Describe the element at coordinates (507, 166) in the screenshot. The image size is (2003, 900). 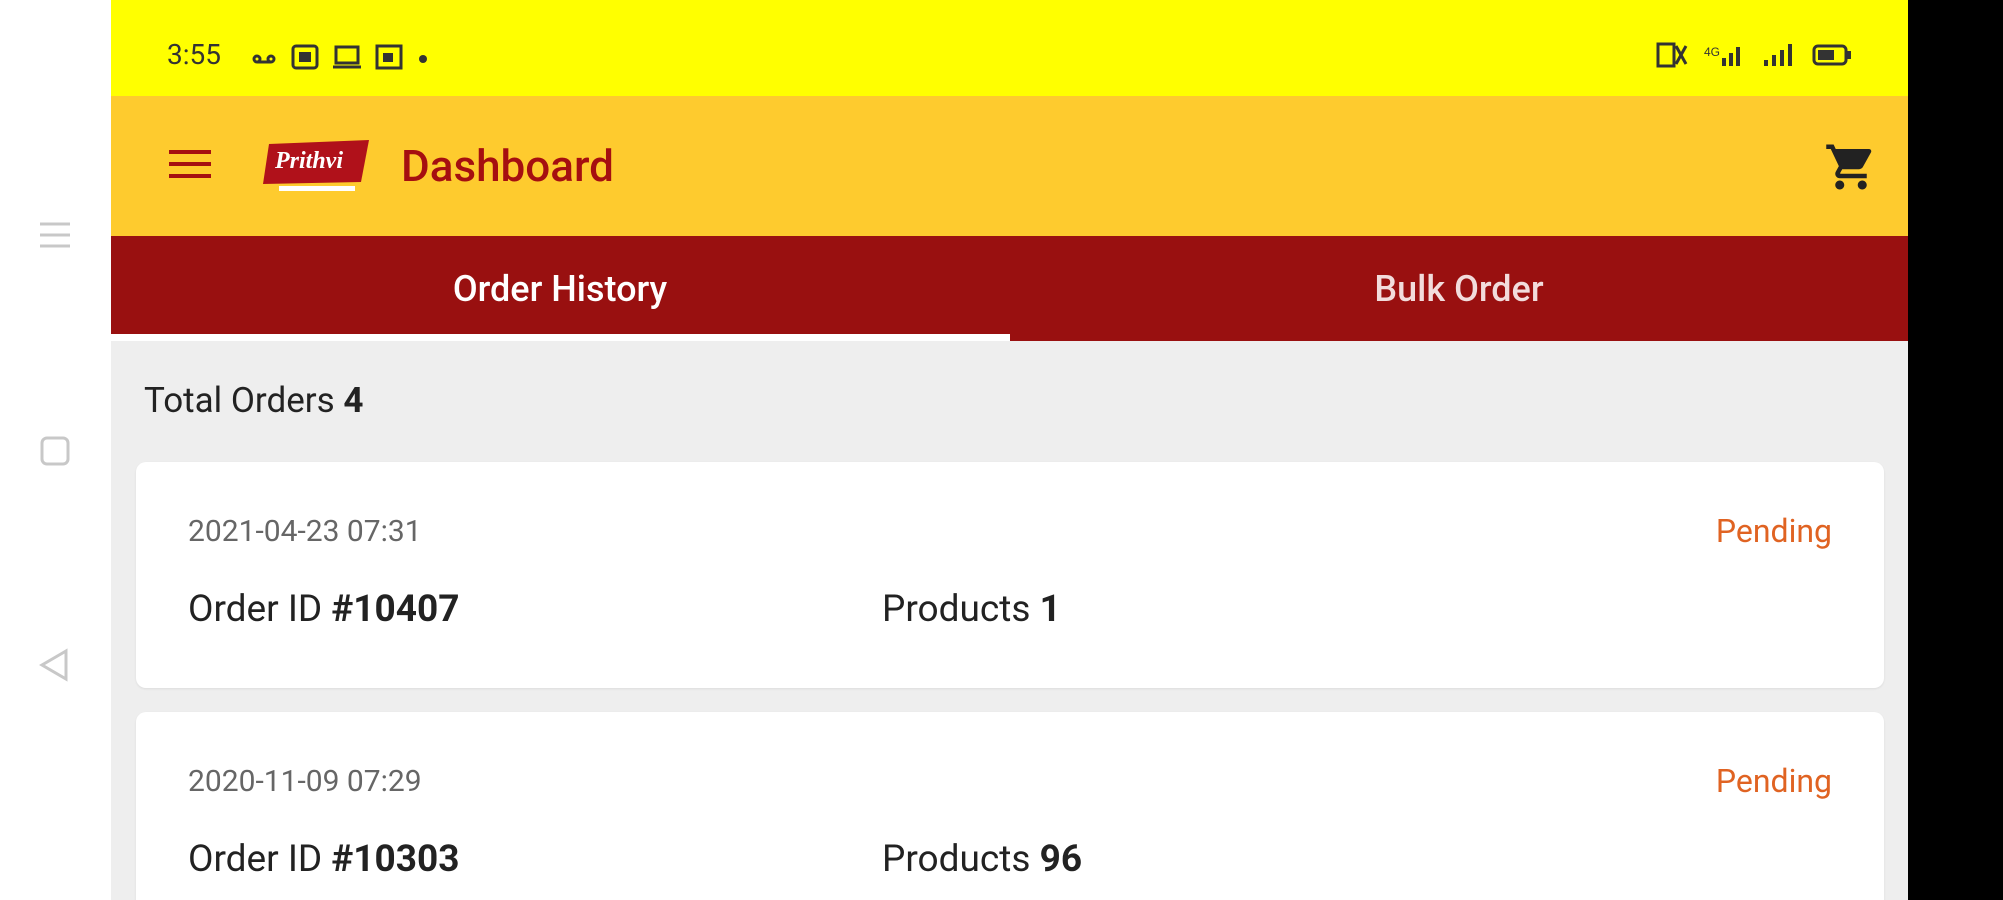
I see `page-title: Dashboard` at that location.